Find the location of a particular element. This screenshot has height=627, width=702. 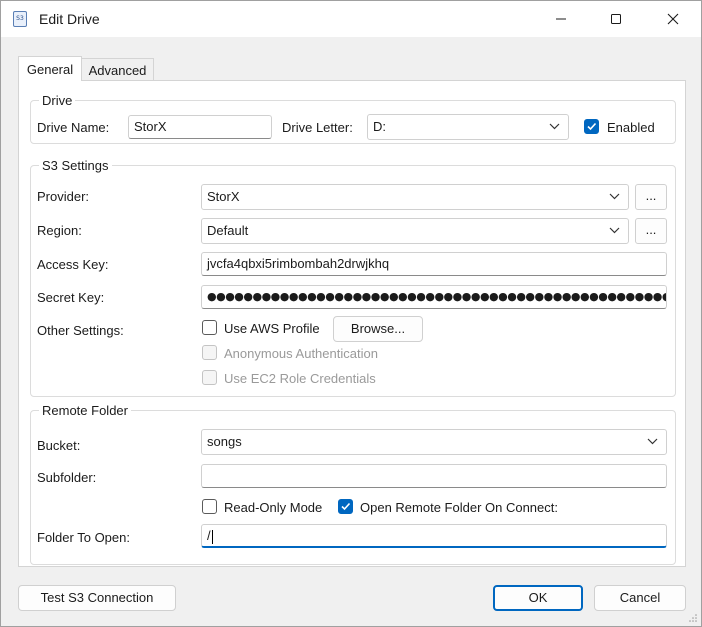

read-only-label: Read-Only Mode is located at coordinates (273, 507).